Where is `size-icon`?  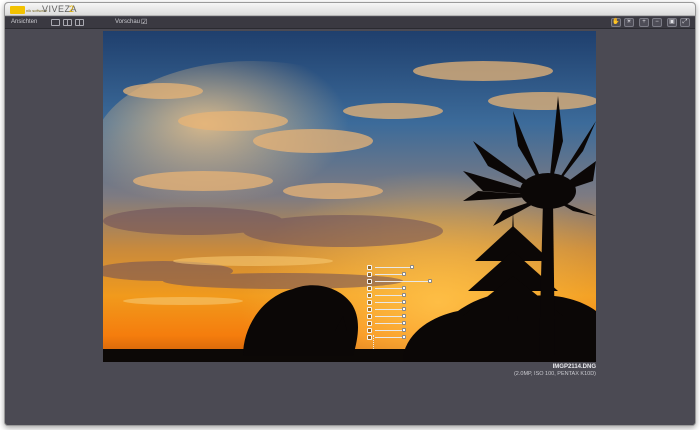
size-icon is located at coordinates (369, 267).